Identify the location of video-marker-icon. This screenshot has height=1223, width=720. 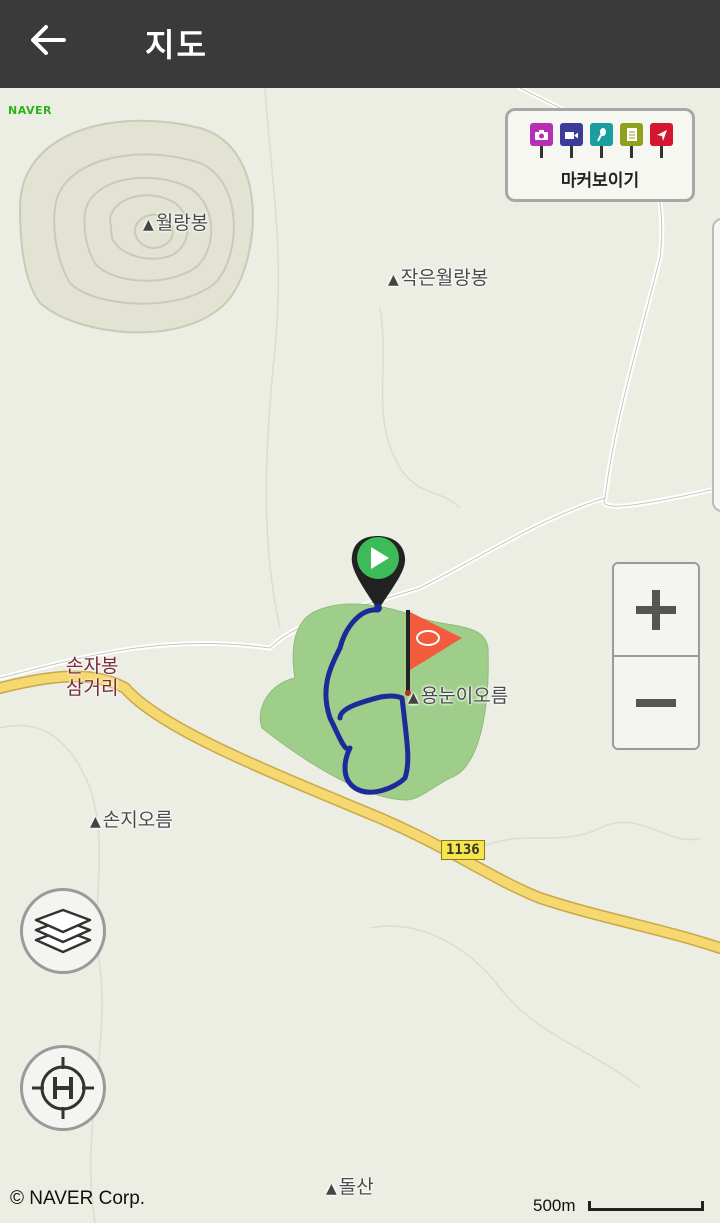
(571, 142).